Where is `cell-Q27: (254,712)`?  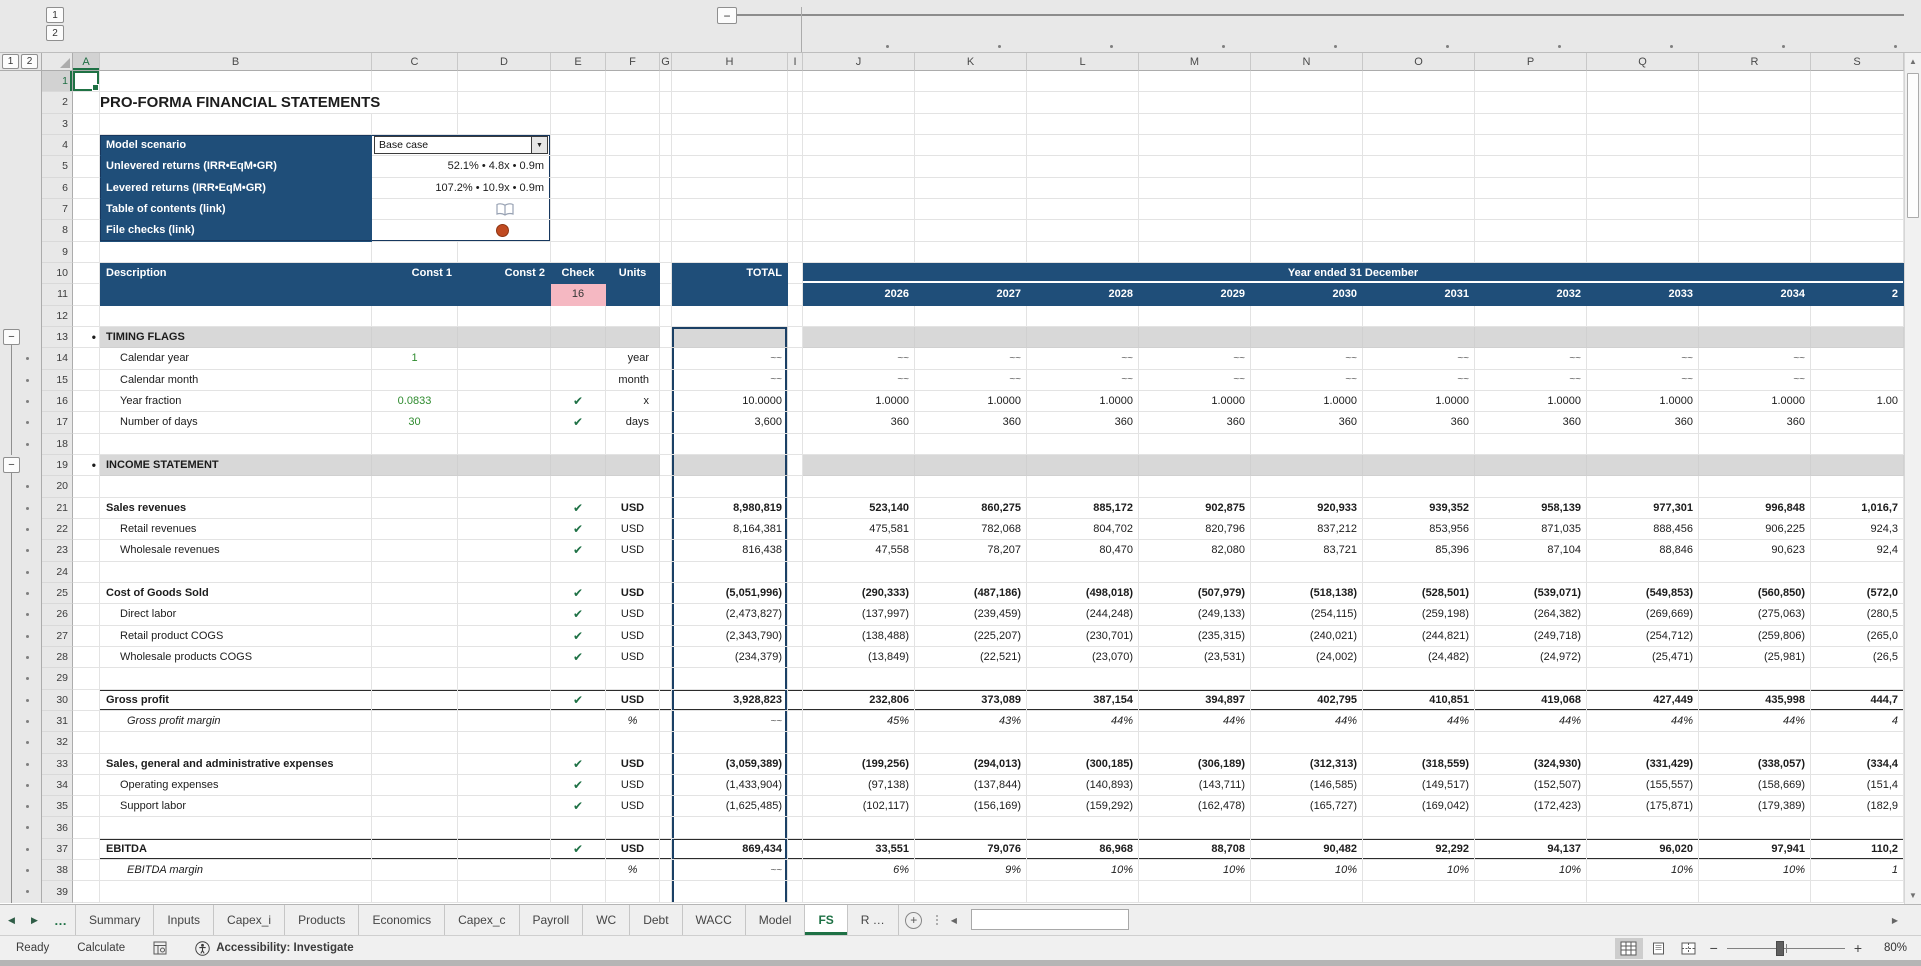
cell-Q27: (254,712) is located at coordinates (1643, 636).